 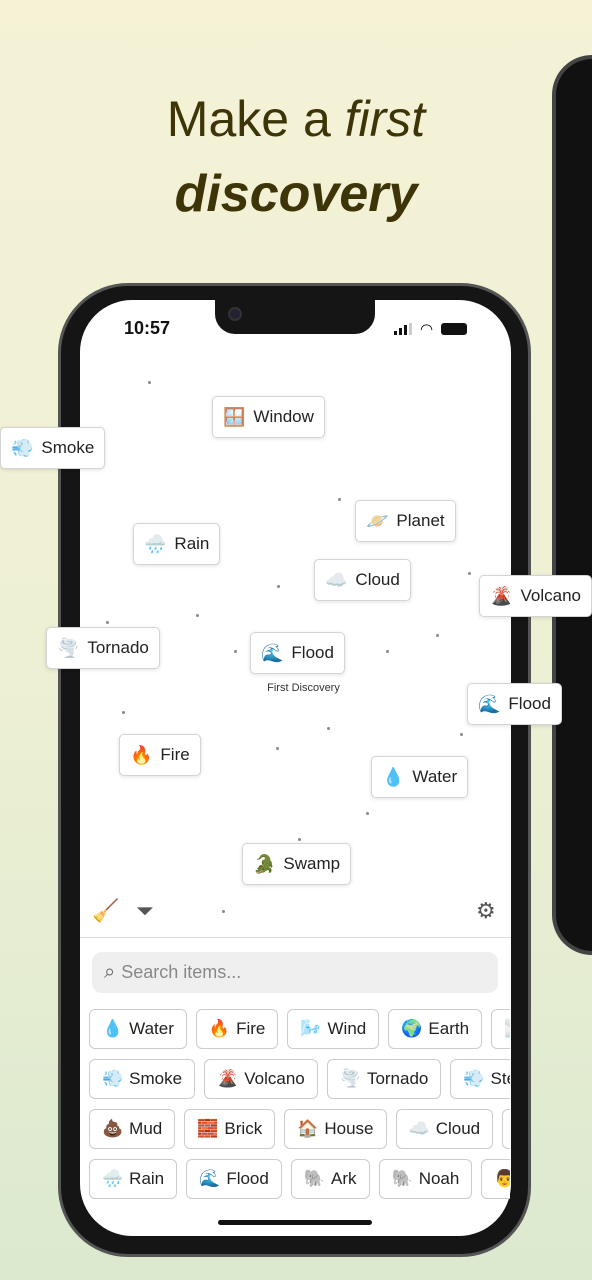 What do you see at coordinates (147, 328) in the screenshot?
I see `status-time: 10:57` at bounding box center [147, 328].